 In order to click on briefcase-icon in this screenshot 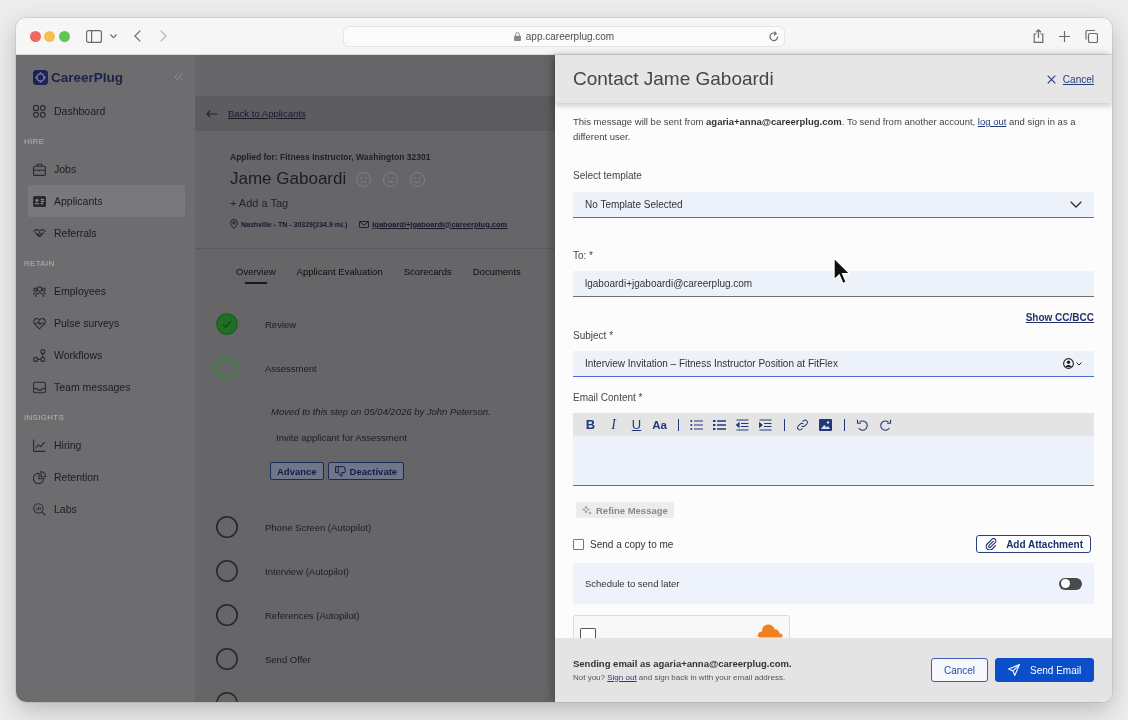, I will do `click(39, 169)`.